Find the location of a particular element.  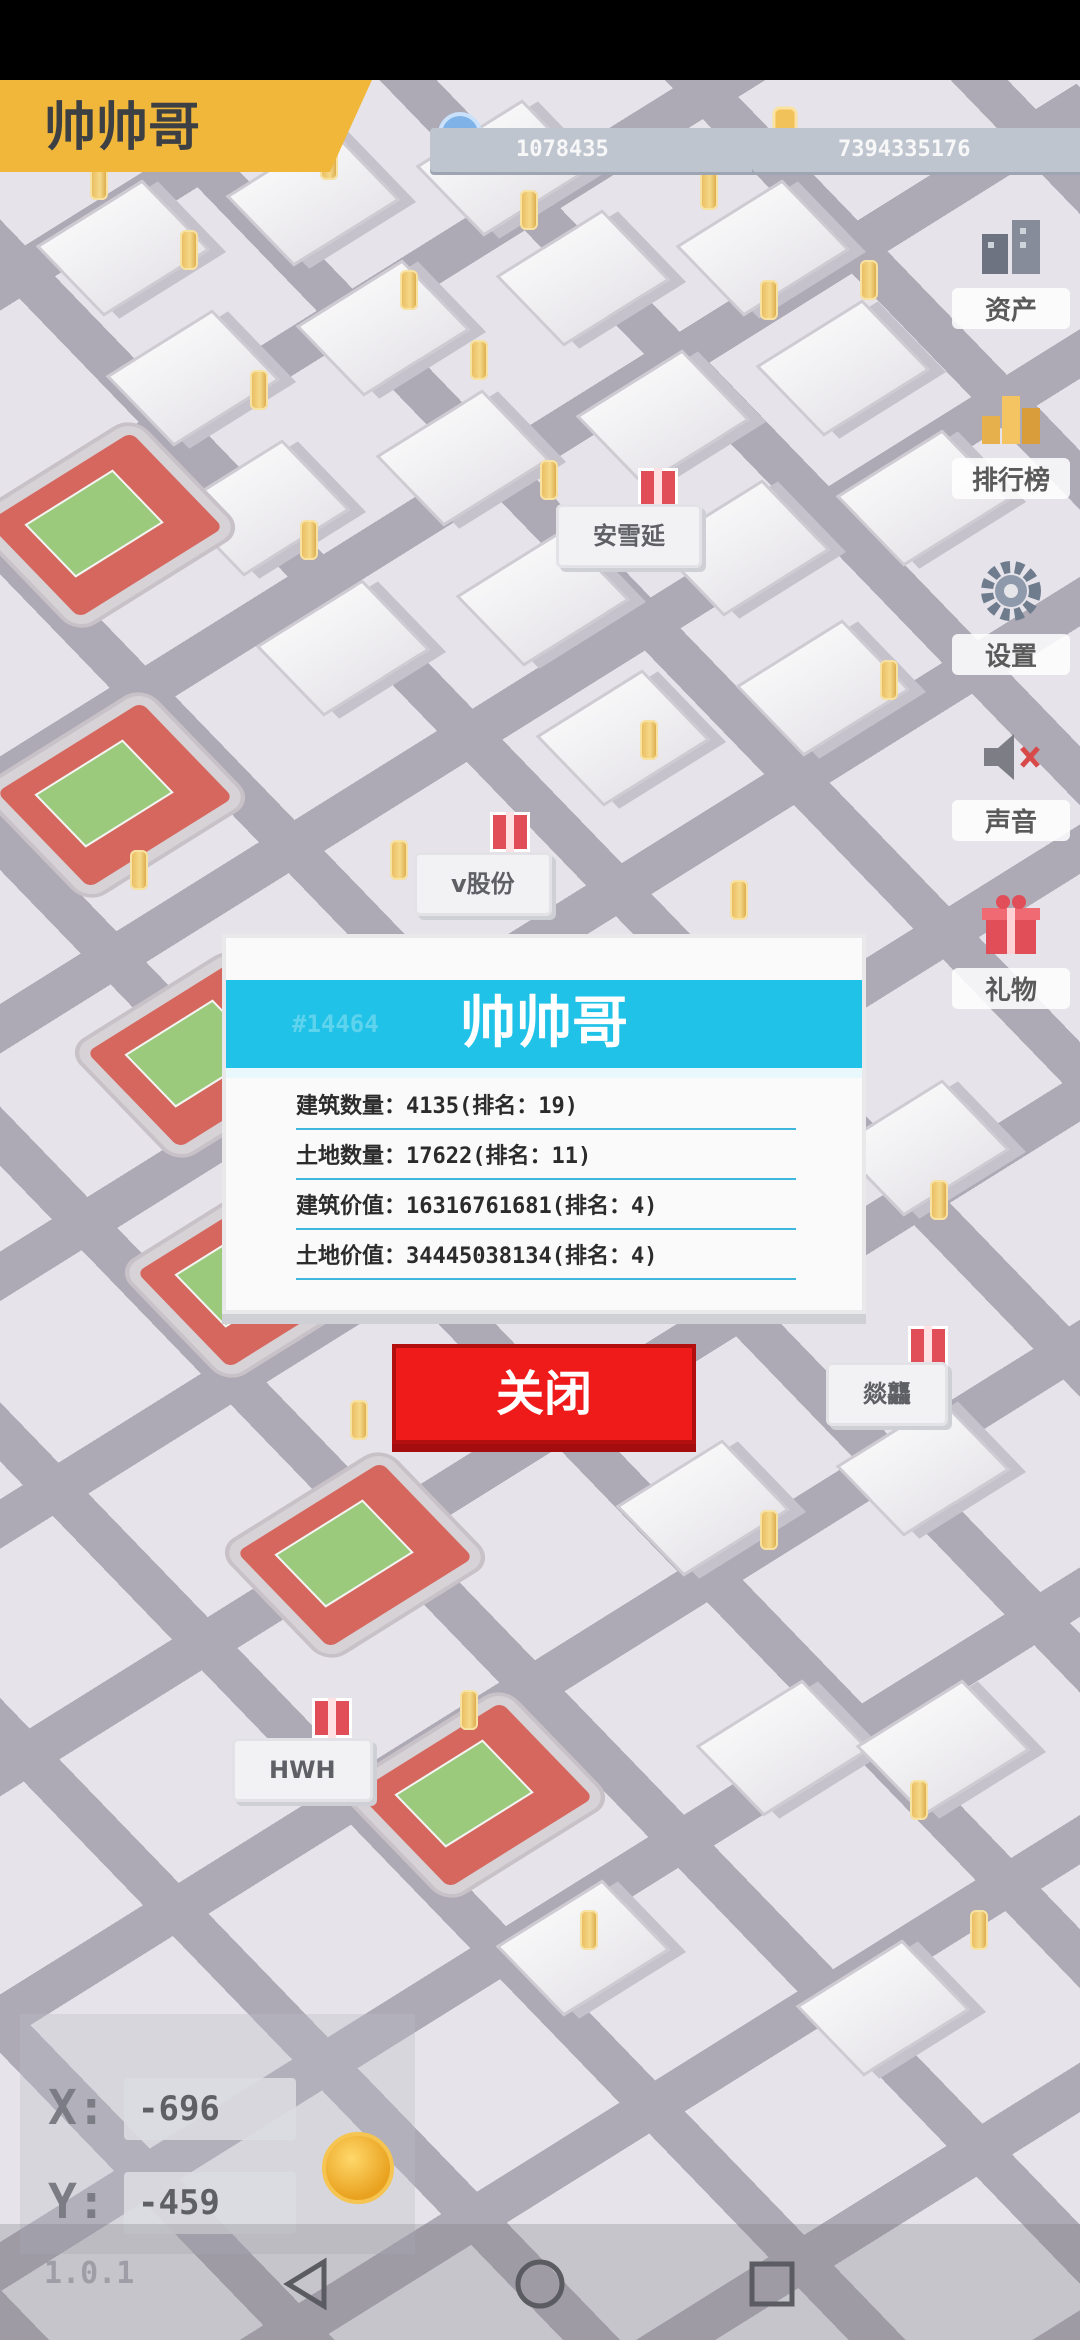

close-button: 关闭 is located at coordinates (544, 1394).